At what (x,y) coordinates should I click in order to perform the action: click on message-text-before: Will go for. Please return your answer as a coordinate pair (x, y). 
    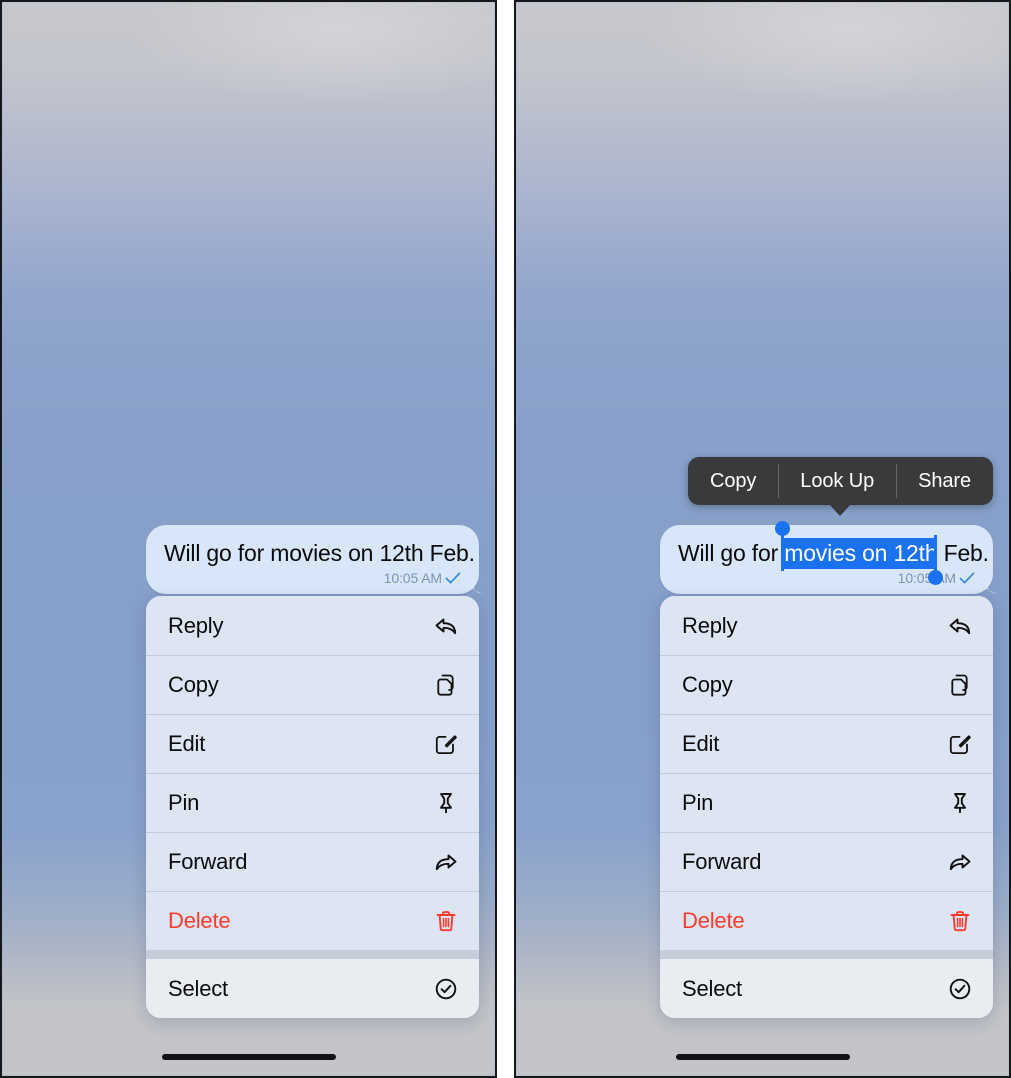
    Looking at the image, I should click on (731, 553).